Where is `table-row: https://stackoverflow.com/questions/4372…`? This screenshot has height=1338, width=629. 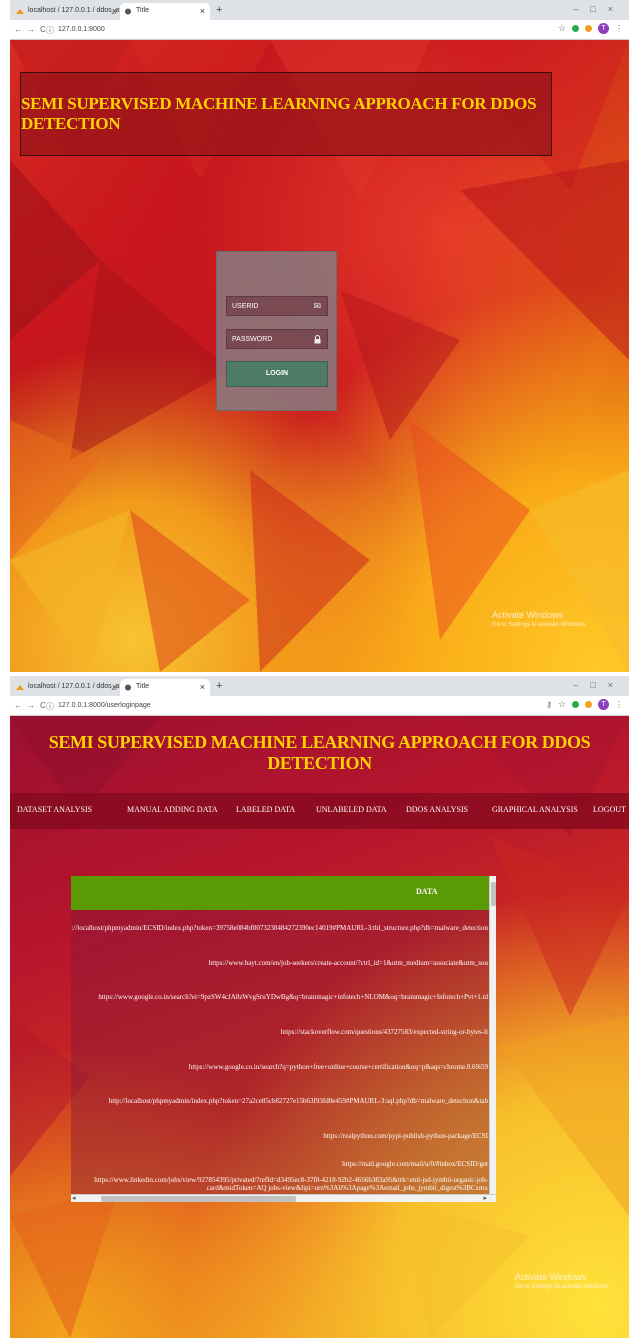 table-row: https://stackoverflow.com/questions/4372… is located at coordinates (384, 1032).